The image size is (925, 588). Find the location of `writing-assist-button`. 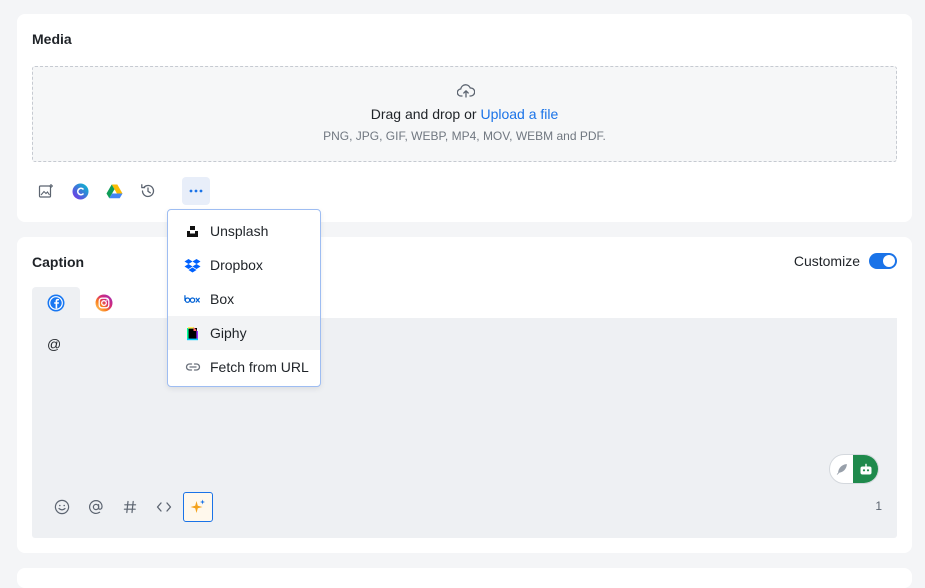

writing-assist-button is located at coordinates (841, 469).